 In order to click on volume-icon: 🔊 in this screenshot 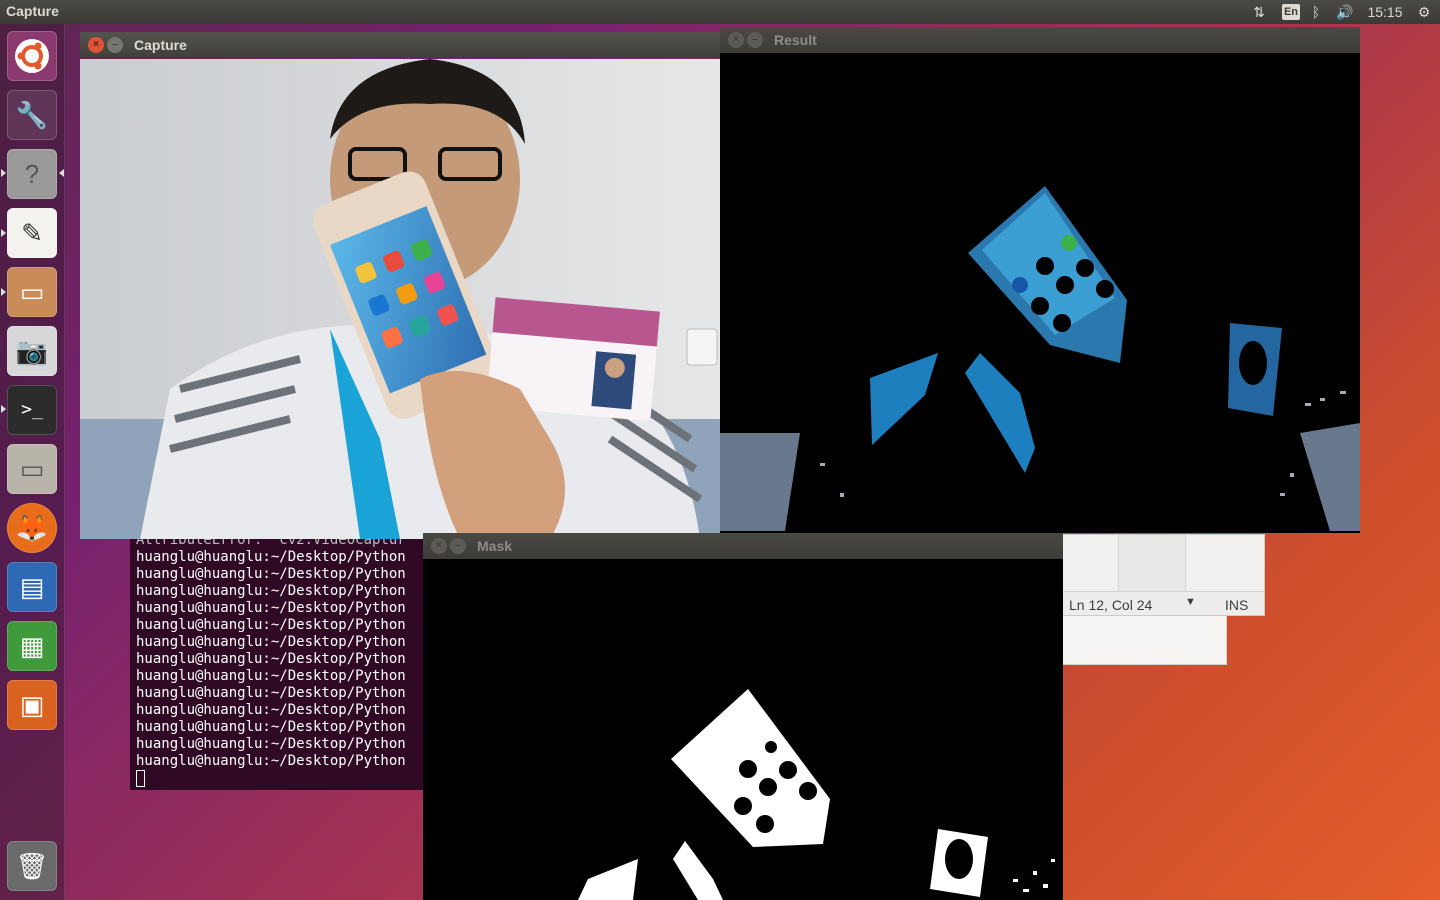, I will do `click(1345, 12)`.